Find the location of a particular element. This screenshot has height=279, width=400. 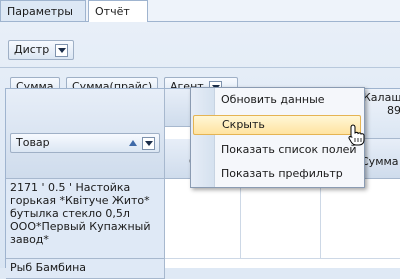

divider is located at coordinates (200, 67).